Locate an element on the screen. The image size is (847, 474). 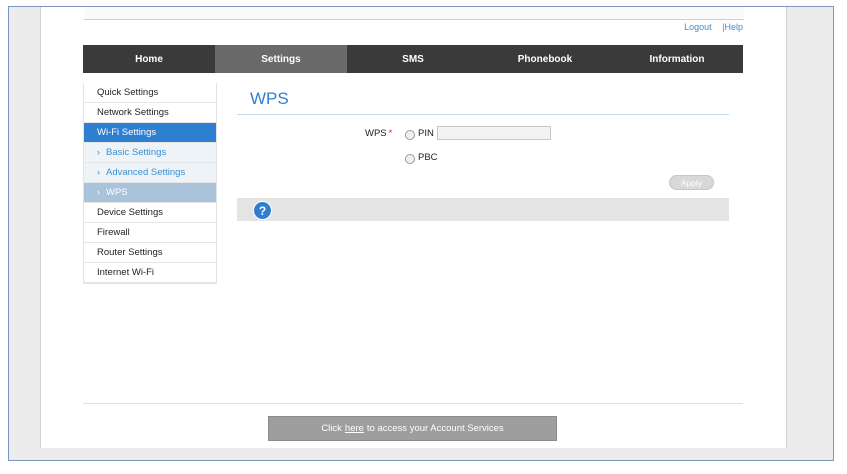
footer-divider is located at coordinates (413, 403).